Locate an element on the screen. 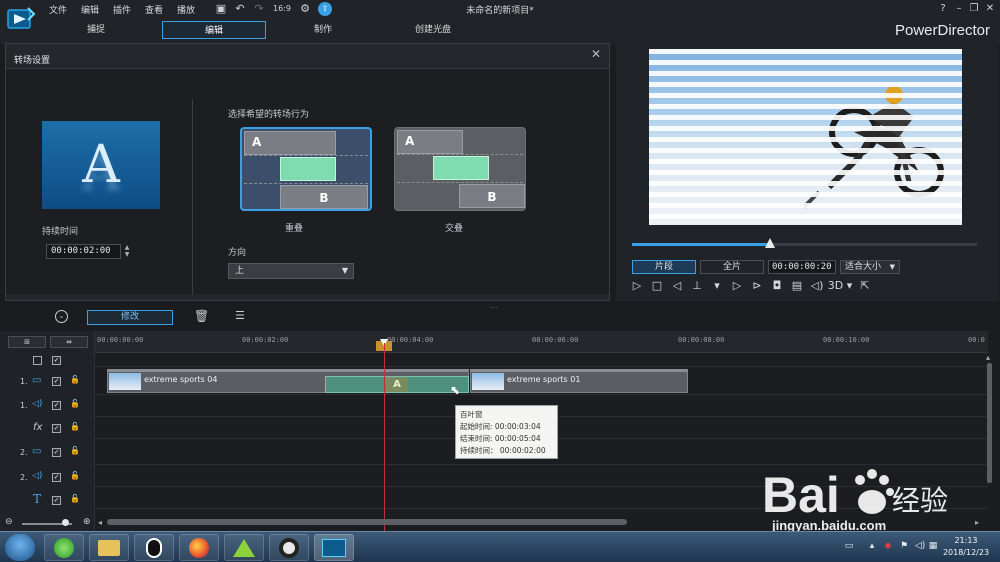 This screenshot has height=562, width=1000. security-tray-icon: ◆ is located at coordinates (888, 547).